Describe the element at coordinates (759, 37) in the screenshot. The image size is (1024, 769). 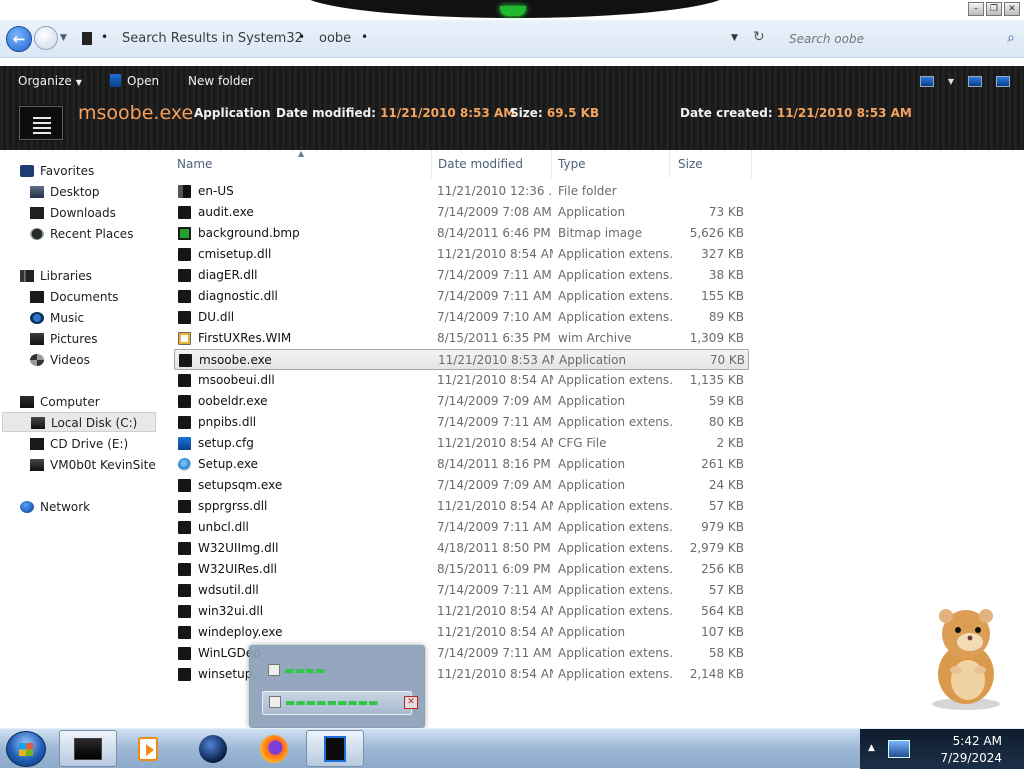
I see `refresh-icon: ↻` at that location.